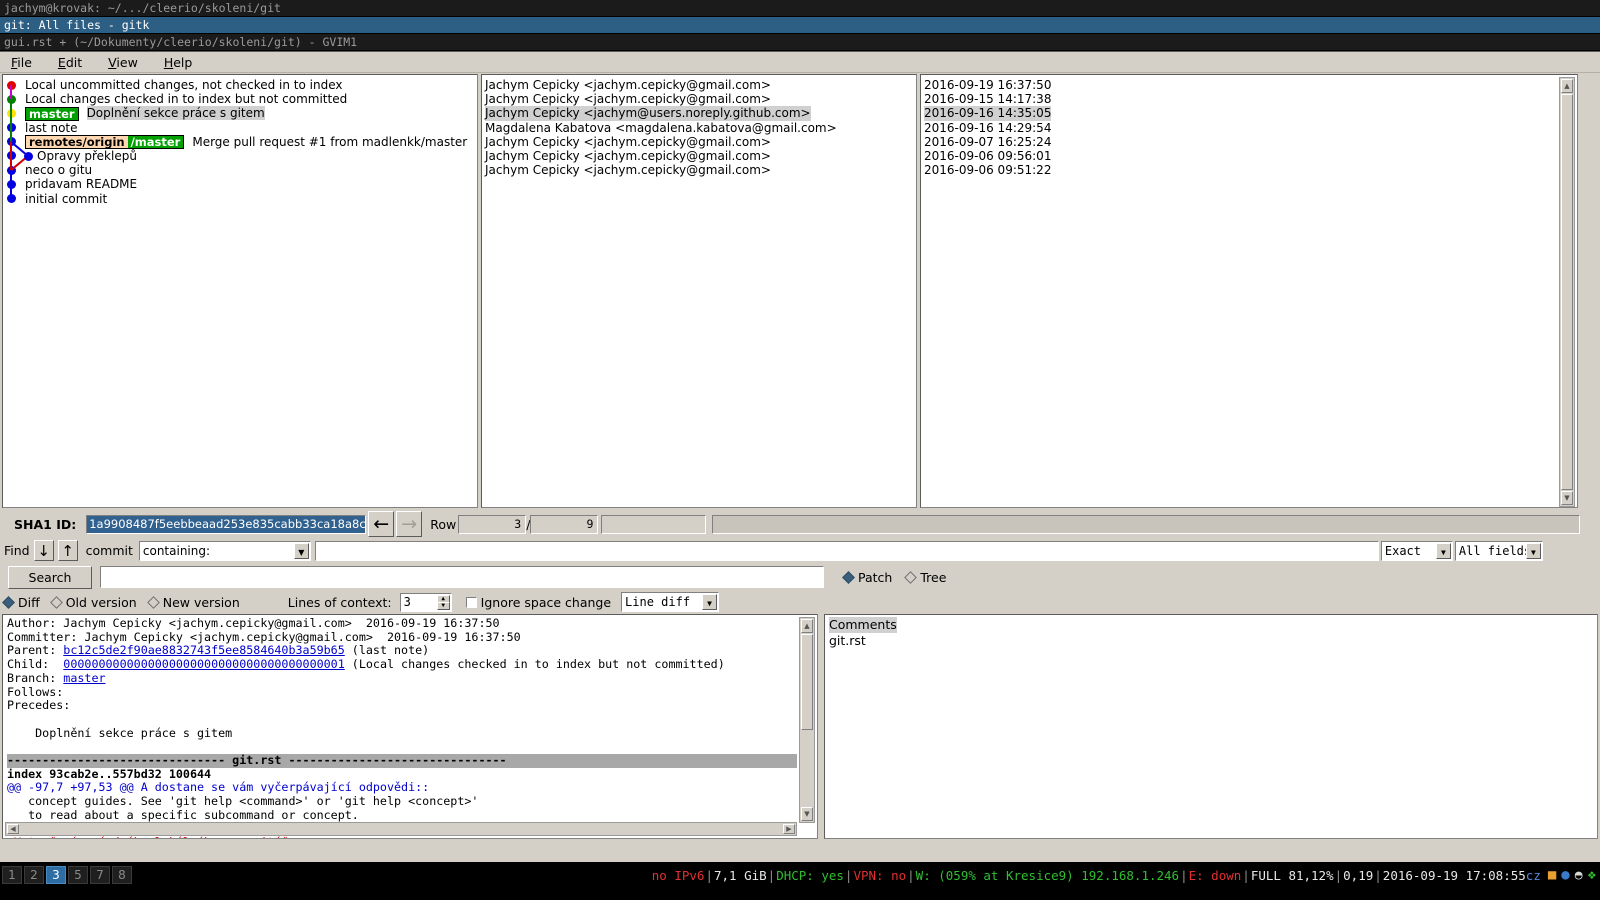 The width and height of the screenshot is (1600, 900). Describe the element at coordinates (443, 605) in the screenshot. I see `stepper-down-icon: ▼` at that location.